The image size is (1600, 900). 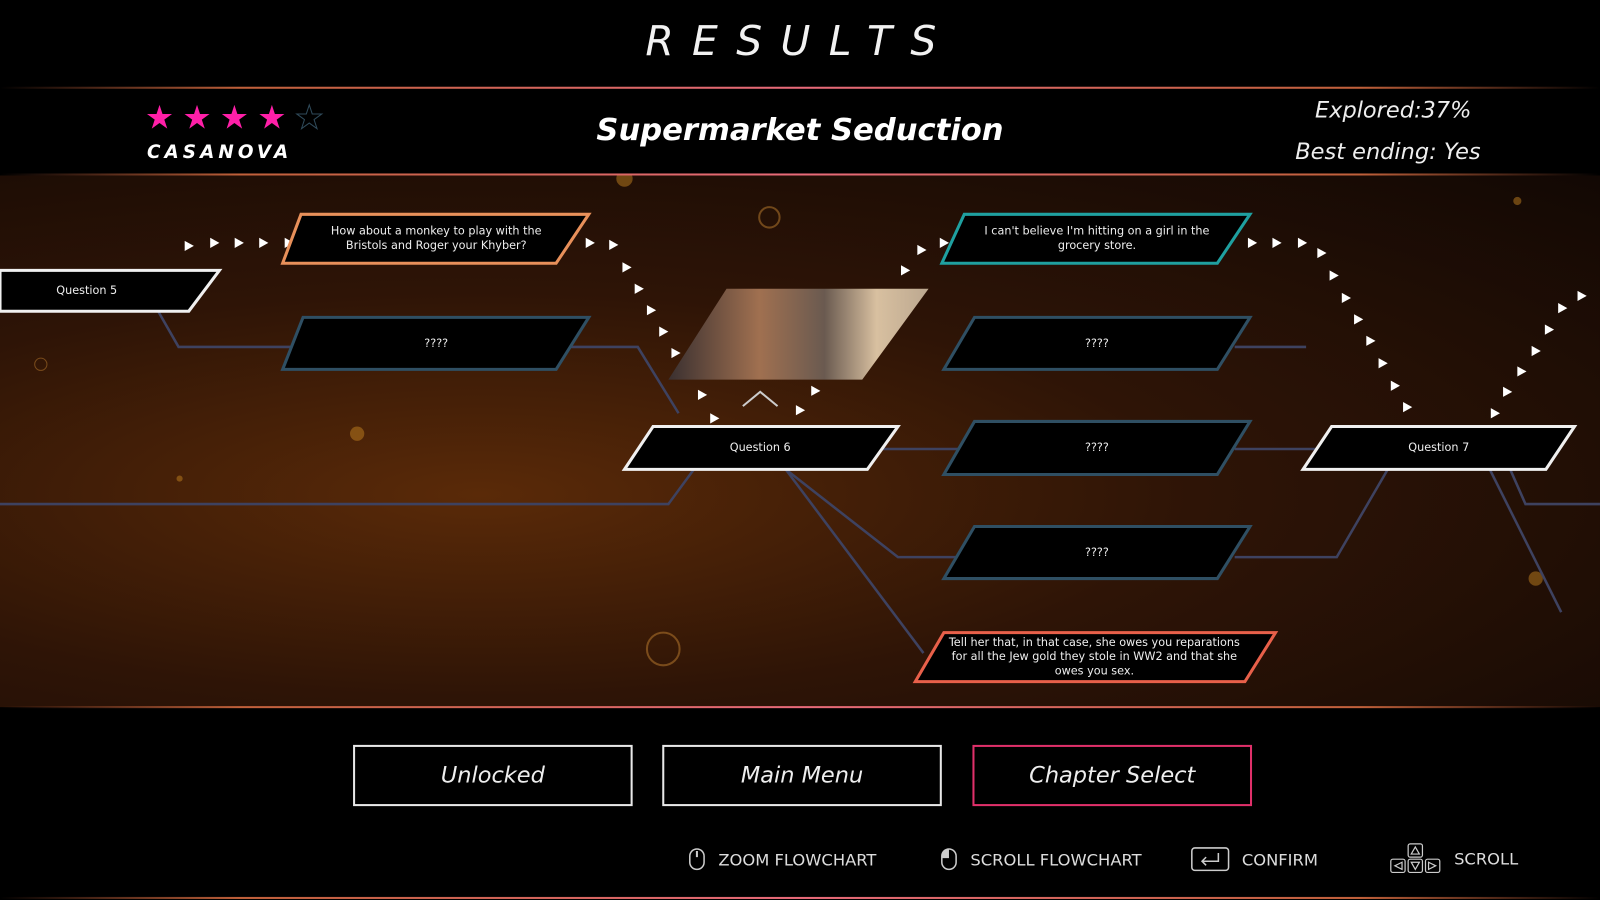 I want to click on hint-zoom: ZOOM FLOWCHART, so click(x=782, y=859).